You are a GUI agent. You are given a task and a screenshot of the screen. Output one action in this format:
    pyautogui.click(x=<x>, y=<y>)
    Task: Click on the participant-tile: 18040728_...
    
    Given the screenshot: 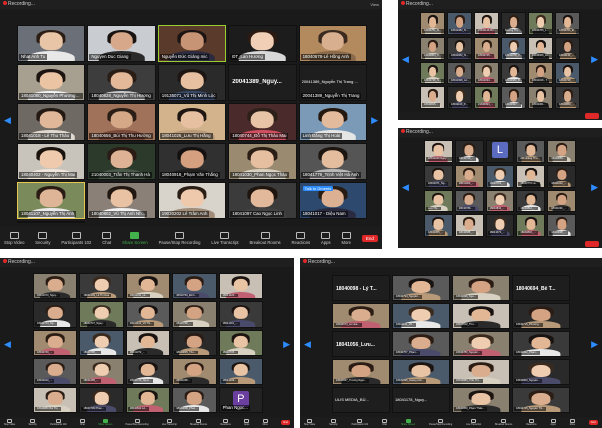 What is the action you would take?
    pyautogui.click(x=567, y=73)
    